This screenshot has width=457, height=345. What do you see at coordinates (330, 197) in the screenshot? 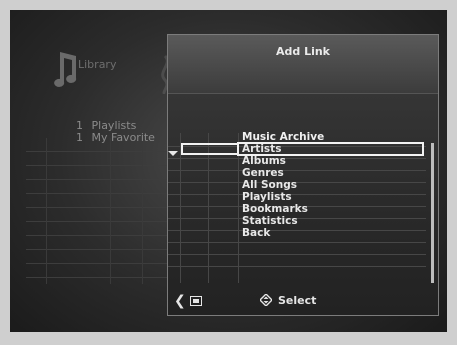
I see `menu-item-playlists: Playlists` at bounding box center [330, 197].